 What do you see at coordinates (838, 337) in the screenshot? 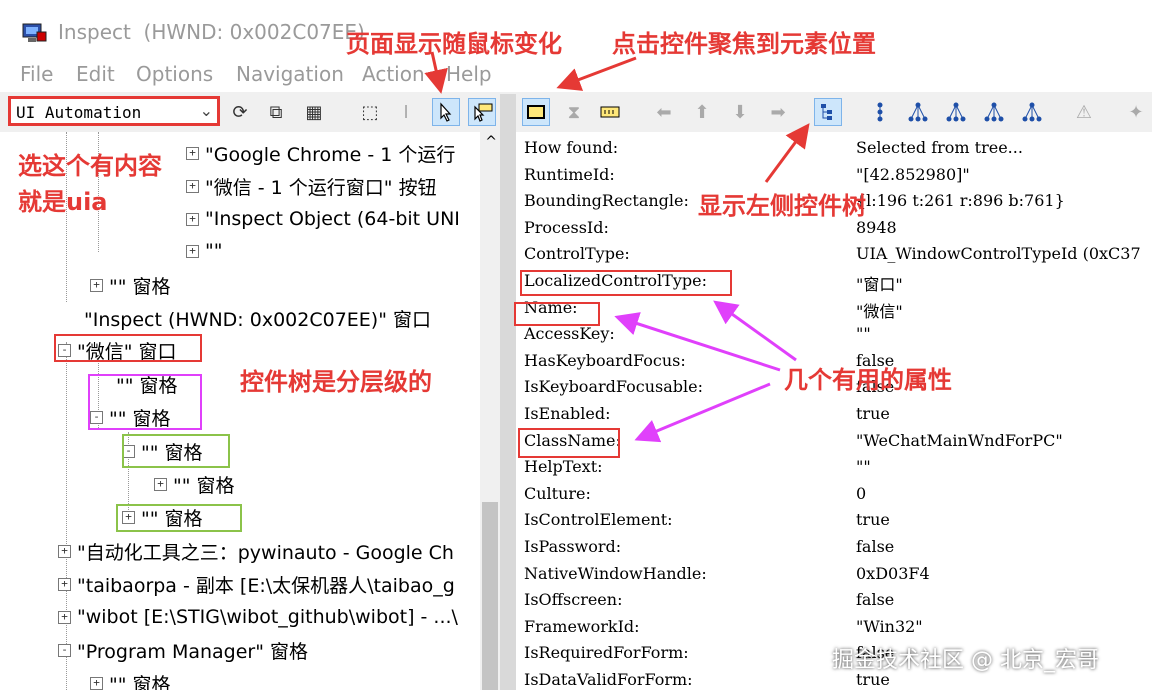
I see `property-row: AccessKey: ""` at bounding box center [838, 337].